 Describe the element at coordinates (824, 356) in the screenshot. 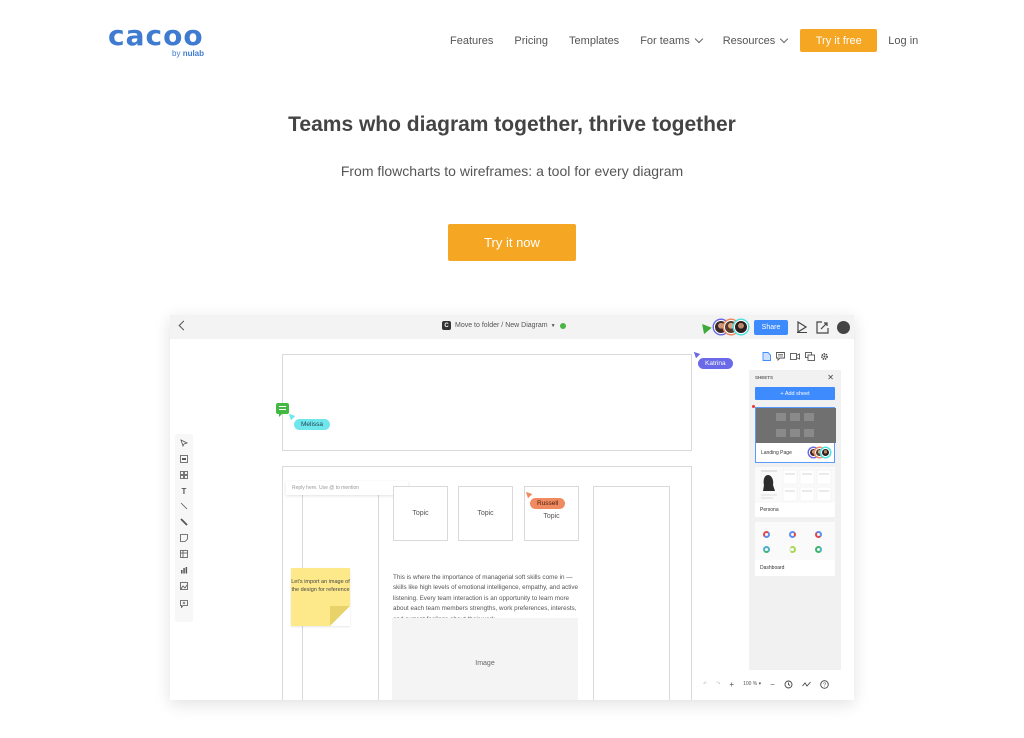

I see `gear-icon` at that location.